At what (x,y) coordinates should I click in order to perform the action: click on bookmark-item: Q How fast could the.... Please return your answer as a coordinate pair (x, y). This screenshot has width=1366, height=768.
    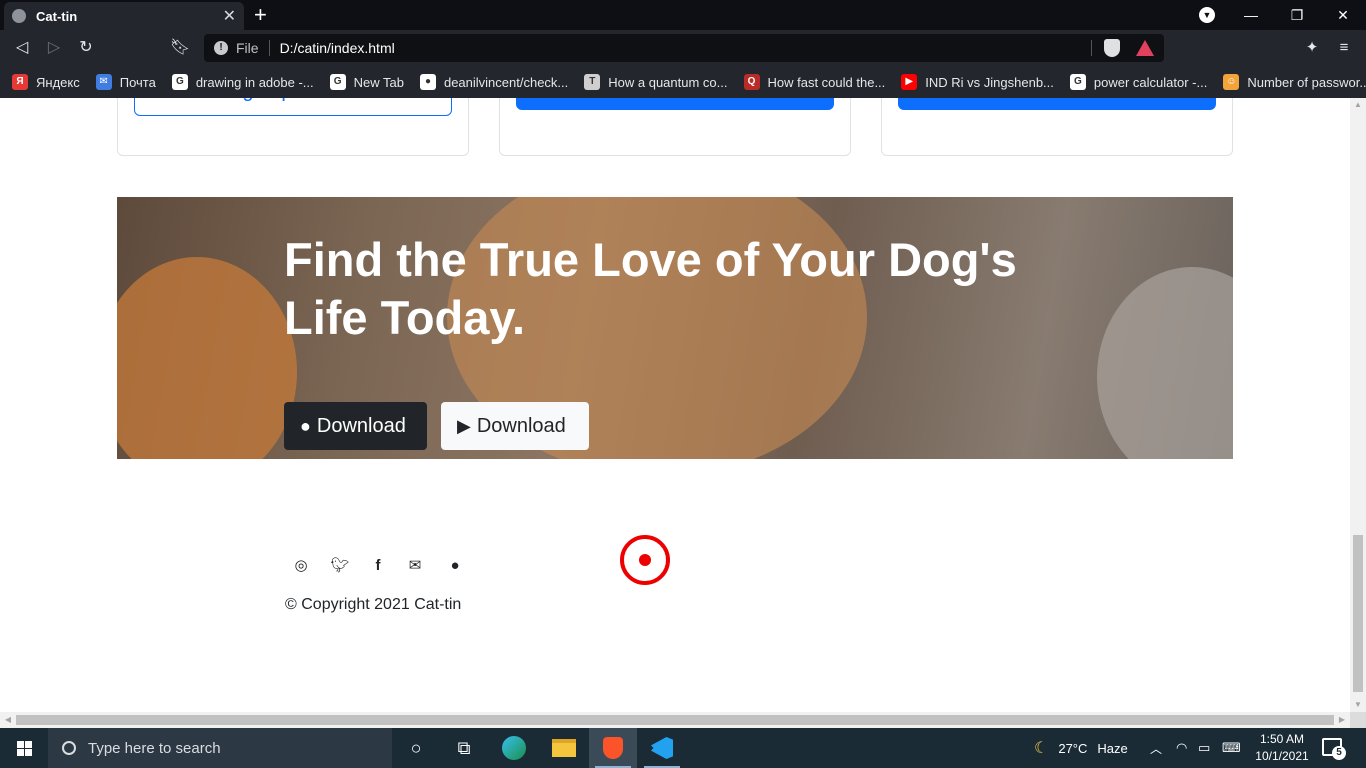
    Looking at the image, I should click on (814, 82).